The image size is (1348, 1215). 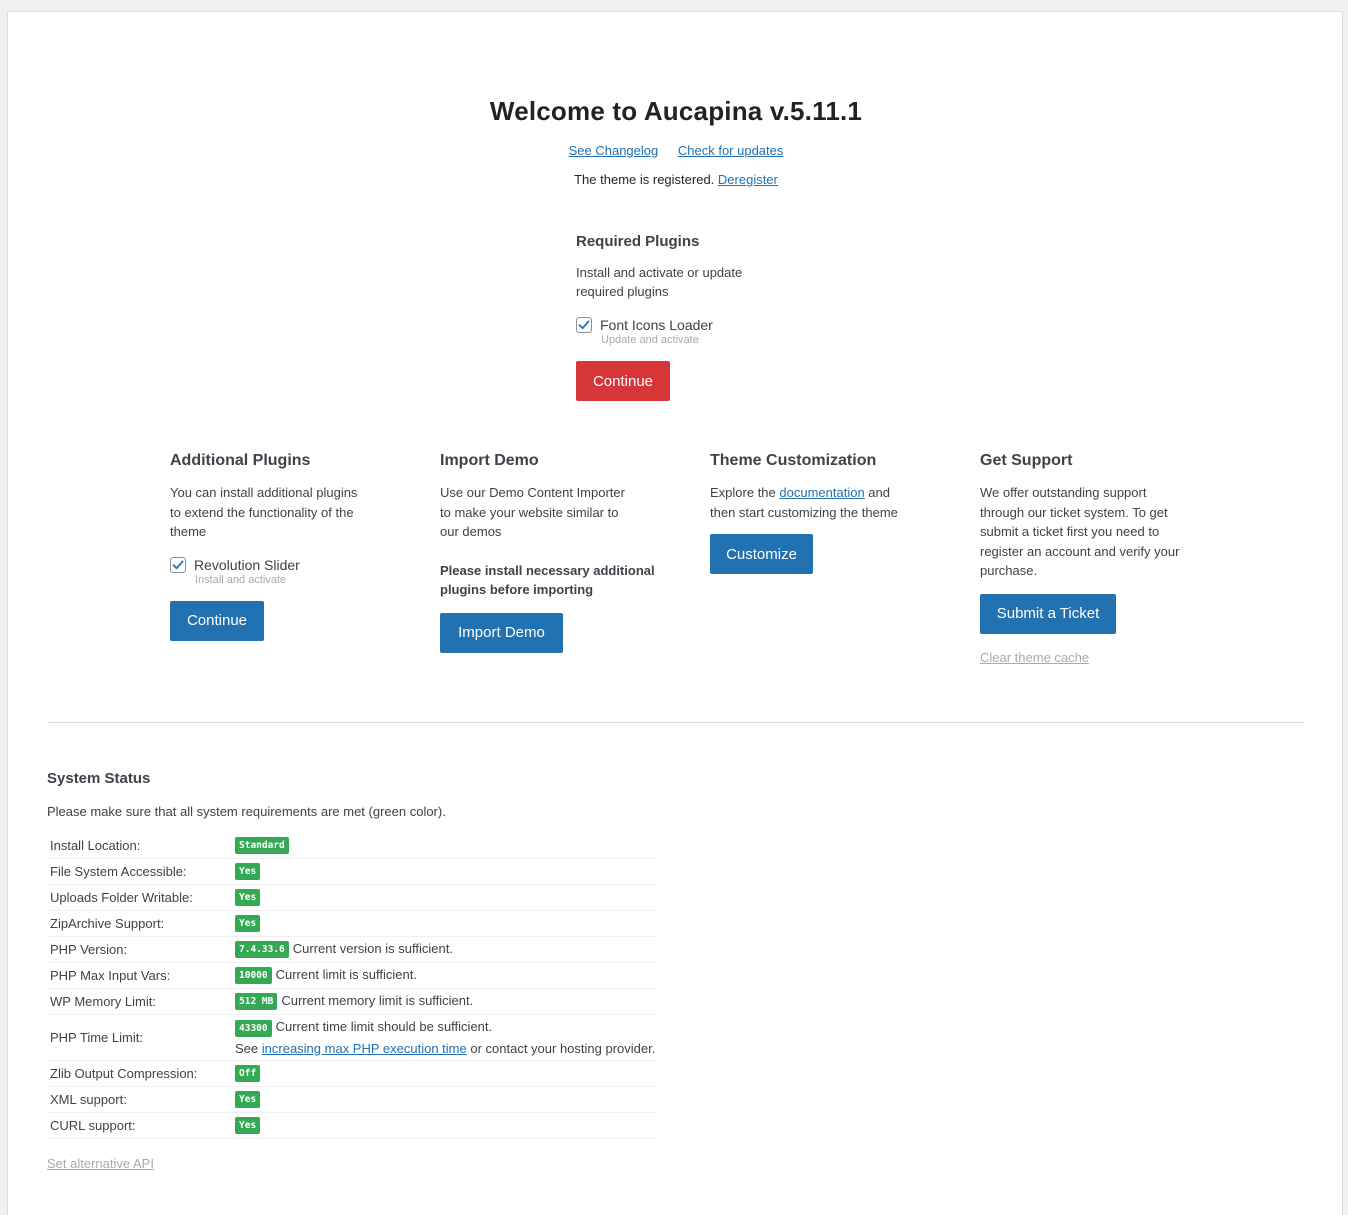 I want to click on status-value: Off, so click(x=445, y=1073).